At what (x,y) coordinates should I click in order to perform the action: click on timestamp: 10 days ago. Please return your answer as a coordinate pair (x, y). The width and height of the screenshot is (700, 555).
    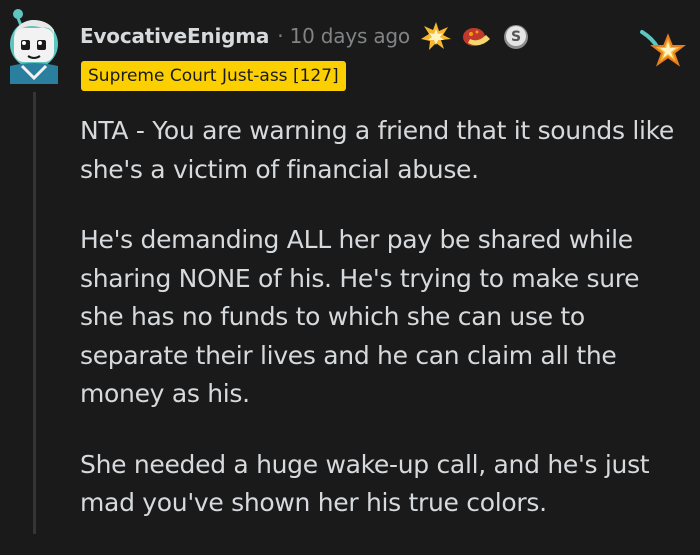
    Looking at the image, I should click on (350, 36).